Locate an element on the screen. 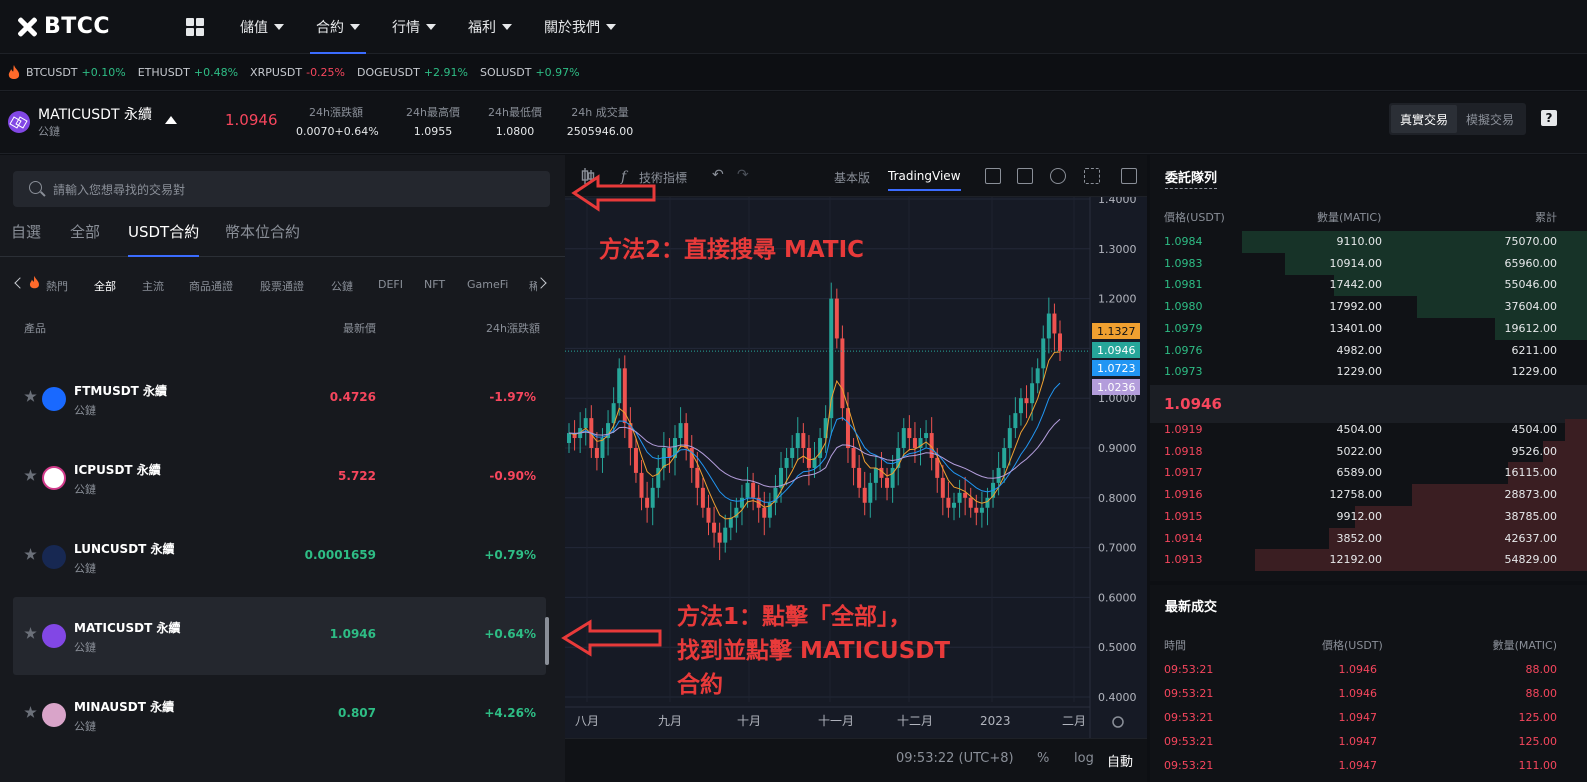 The height and width of the screenshot is (782, 1587). tab-2: USDT合約 is located at coordinates (164, 239).